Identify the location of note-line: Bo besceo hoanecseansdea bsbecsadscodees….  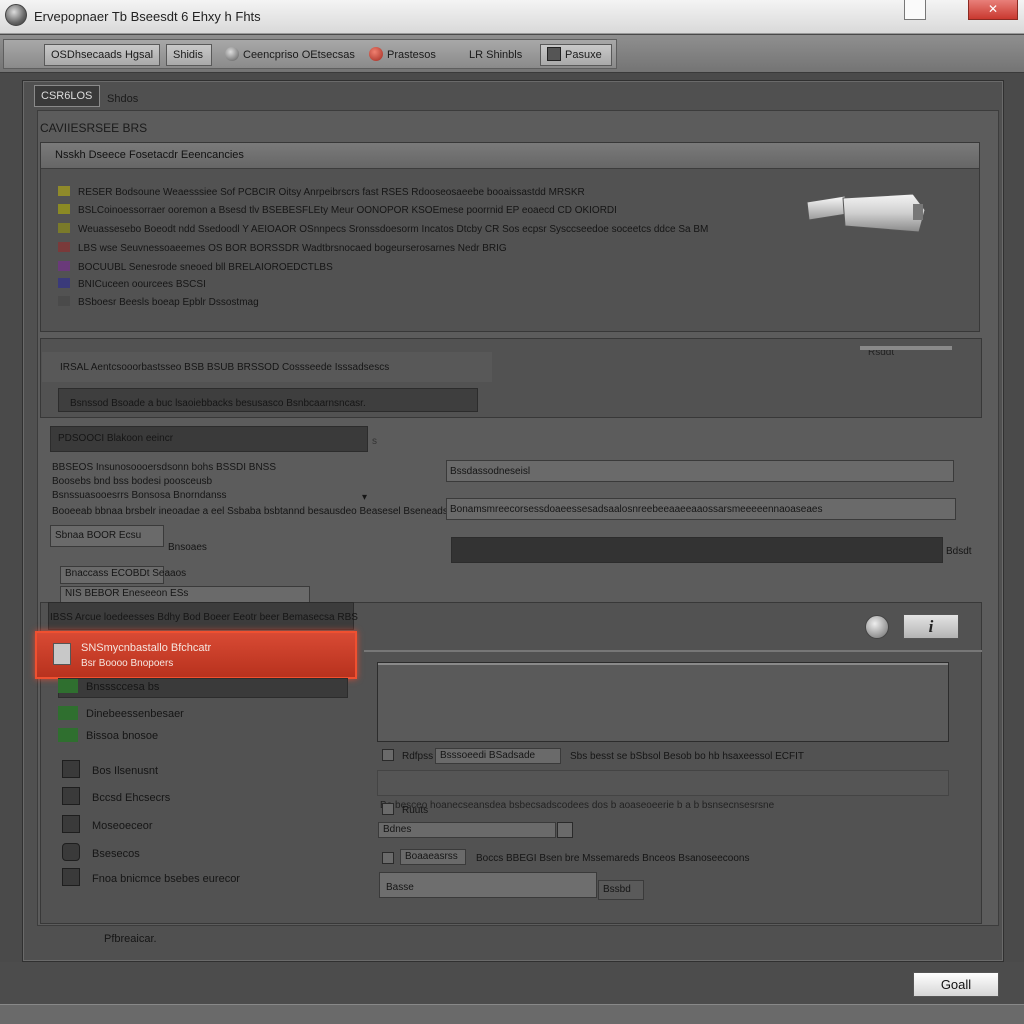
(577, 805).